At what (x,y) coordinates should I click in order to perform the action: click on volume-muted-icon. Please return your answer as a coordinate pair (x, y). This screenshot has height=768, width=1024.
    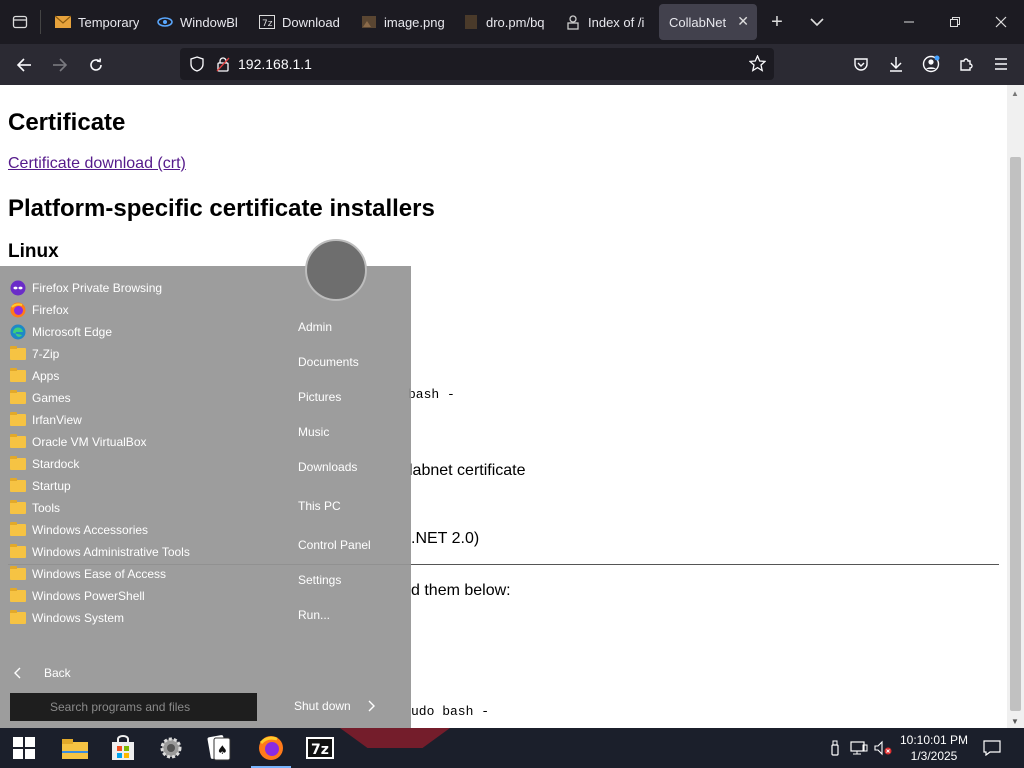
    Looking at the image, I should click on (883, 748).